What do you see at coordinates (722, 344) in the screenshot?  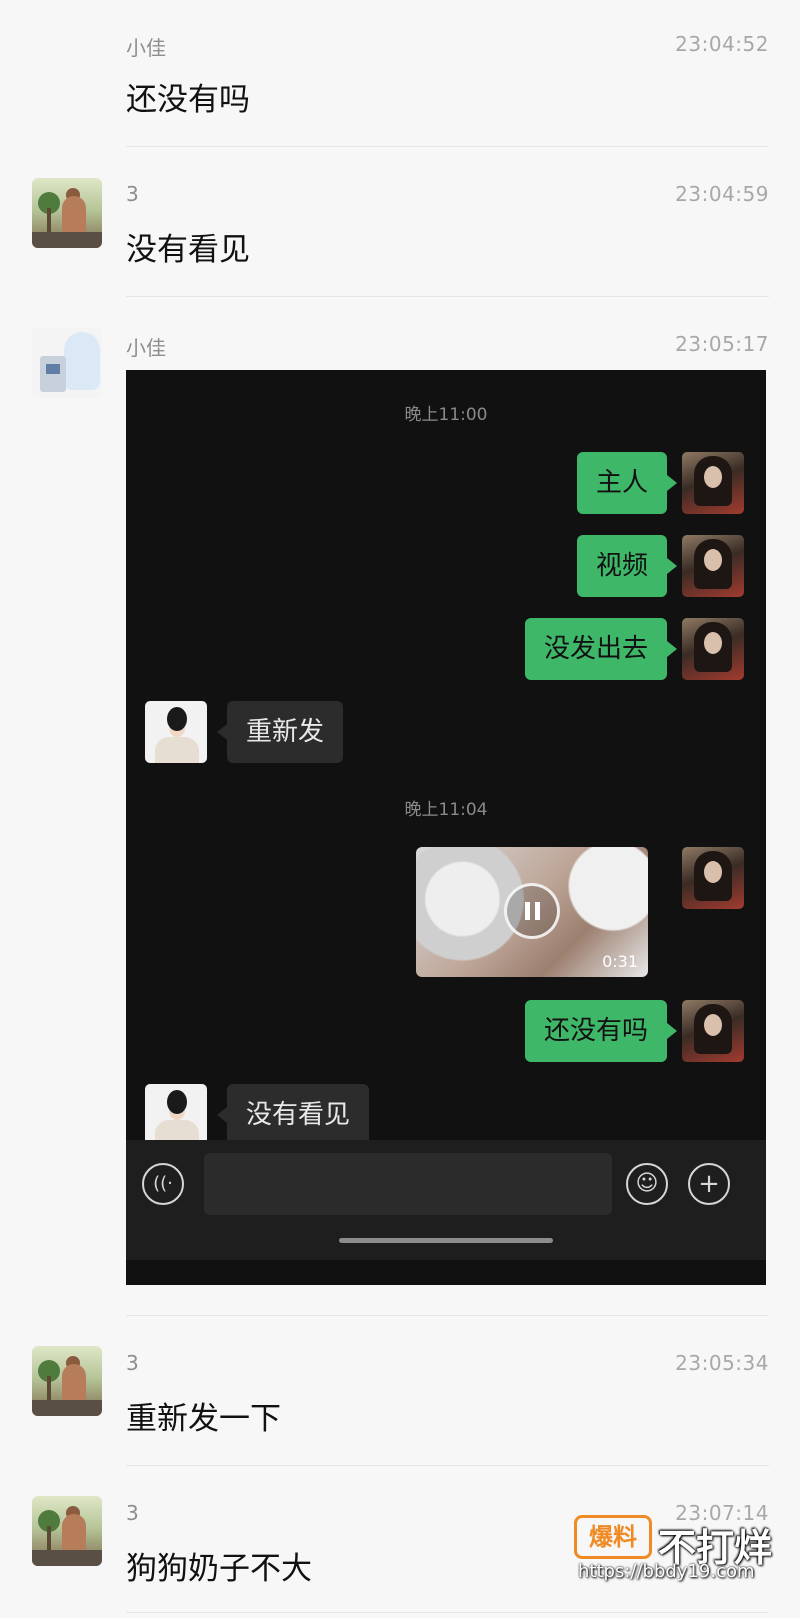 I see `message-time: 23:05:17` at bounding box center [722, 344].